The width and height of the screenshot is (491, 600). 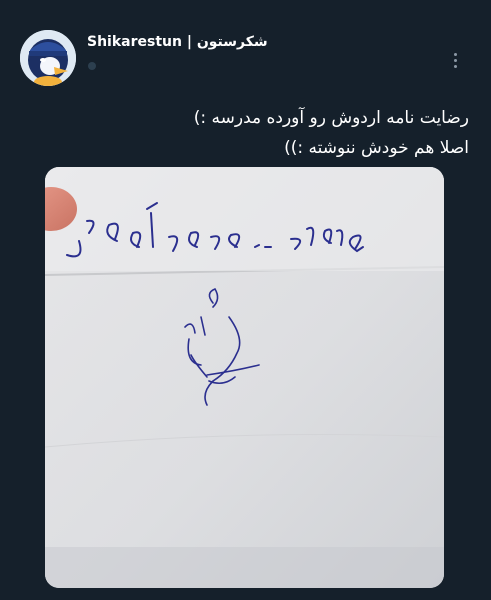 What do you see at coordinates (455, 61) in the screenshot?
I see `more-options-button` at bounding box center [455, 61].